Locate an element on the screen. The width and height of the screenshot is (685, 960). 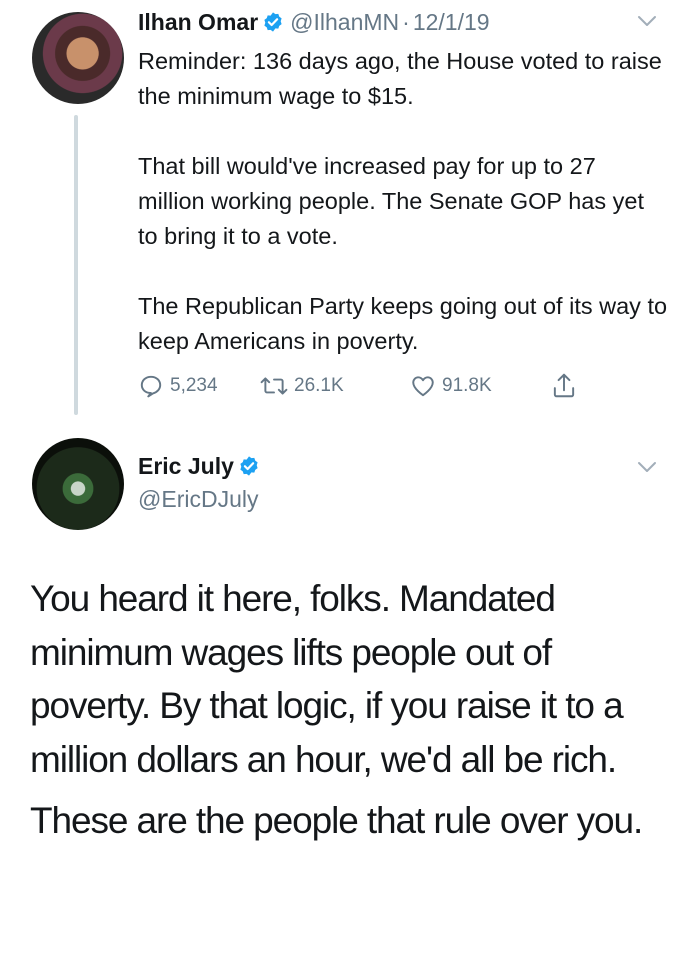
retweet-button: 26.1K is located at coordinates (302, 386).